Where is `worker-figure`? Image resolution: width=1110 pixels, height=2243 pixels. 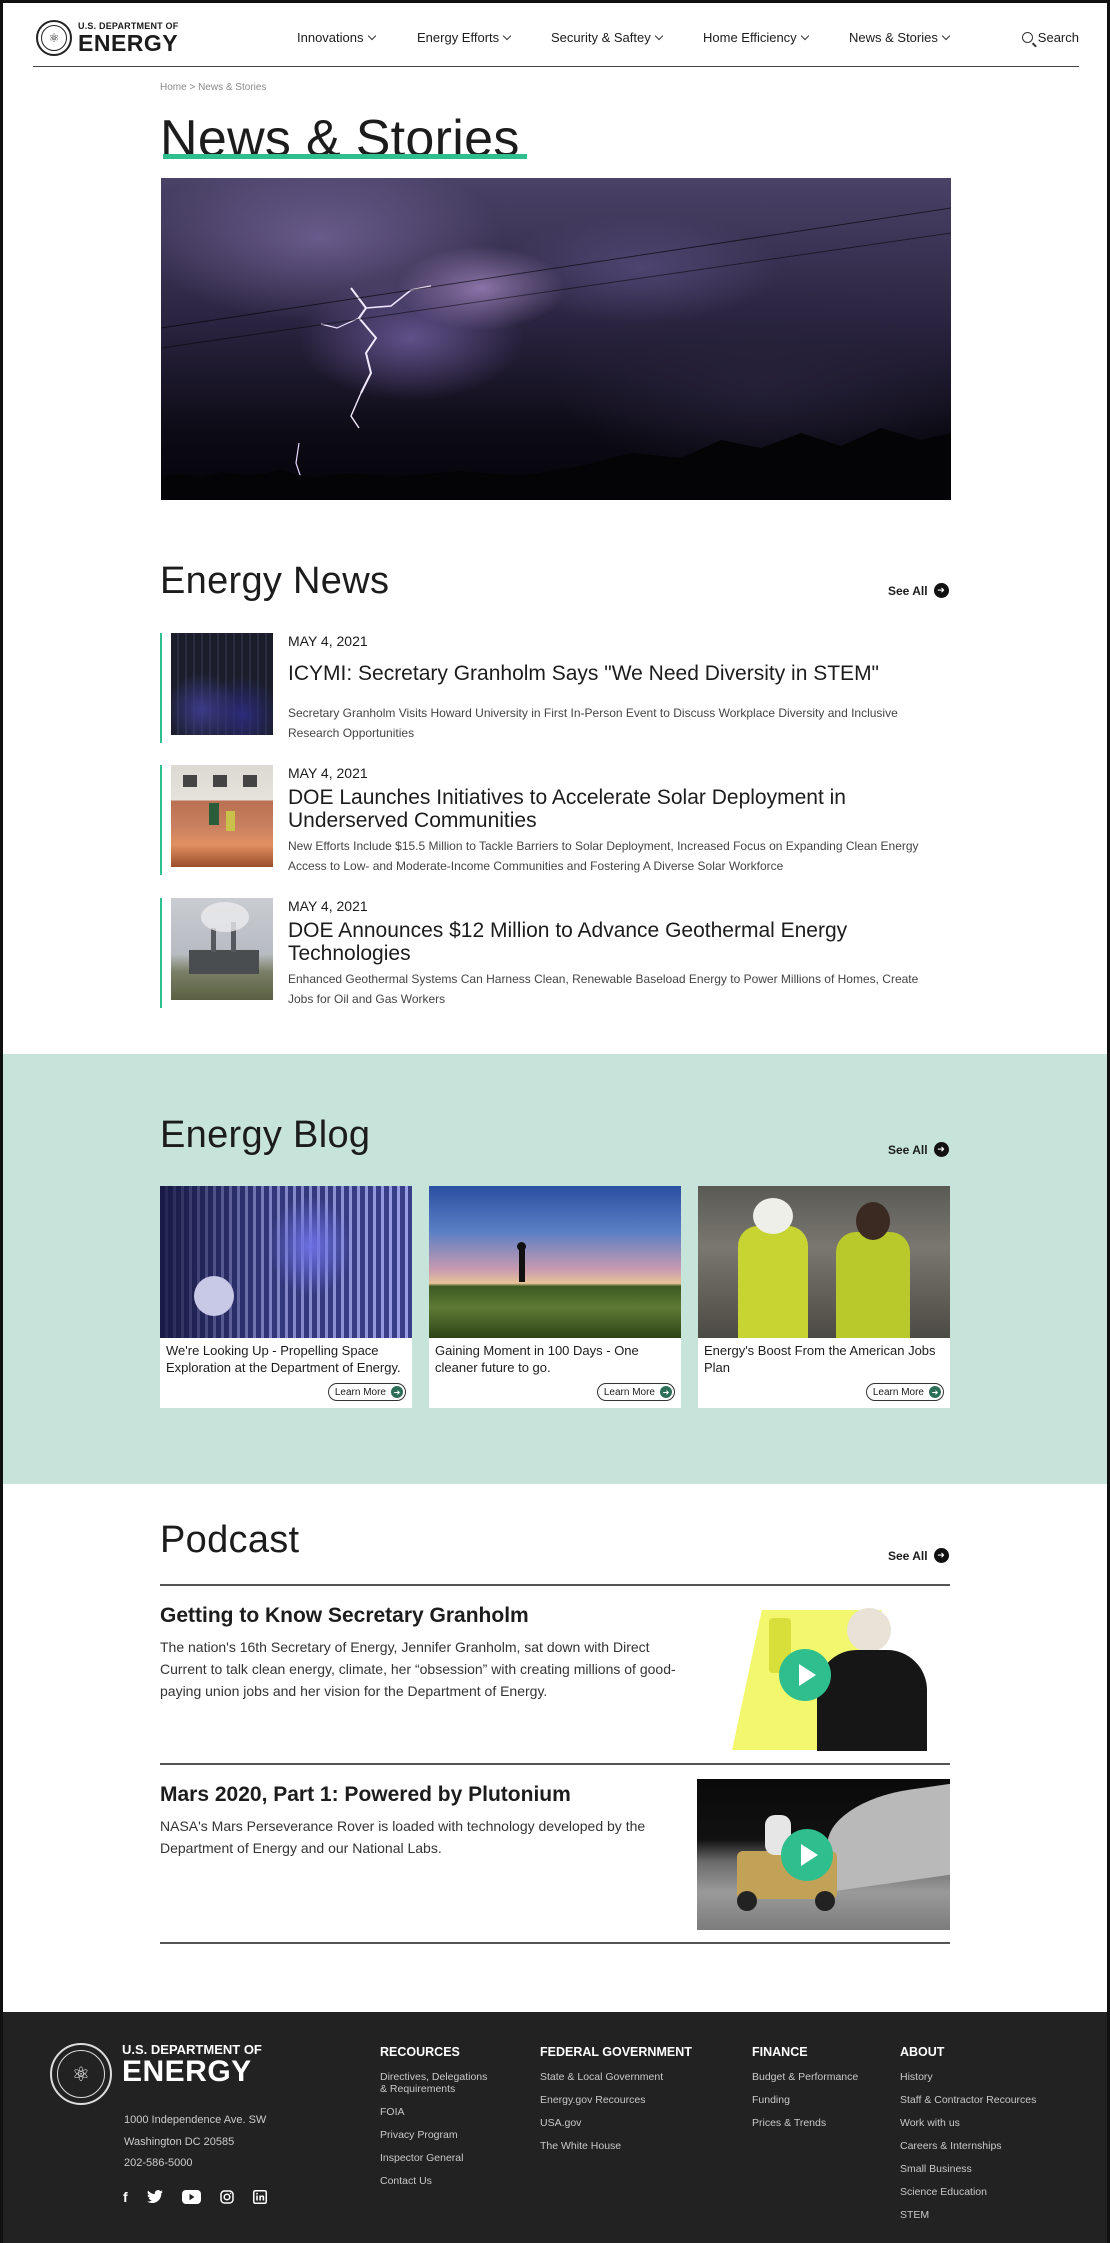
worker-figure is located at coordinates (230, 821).